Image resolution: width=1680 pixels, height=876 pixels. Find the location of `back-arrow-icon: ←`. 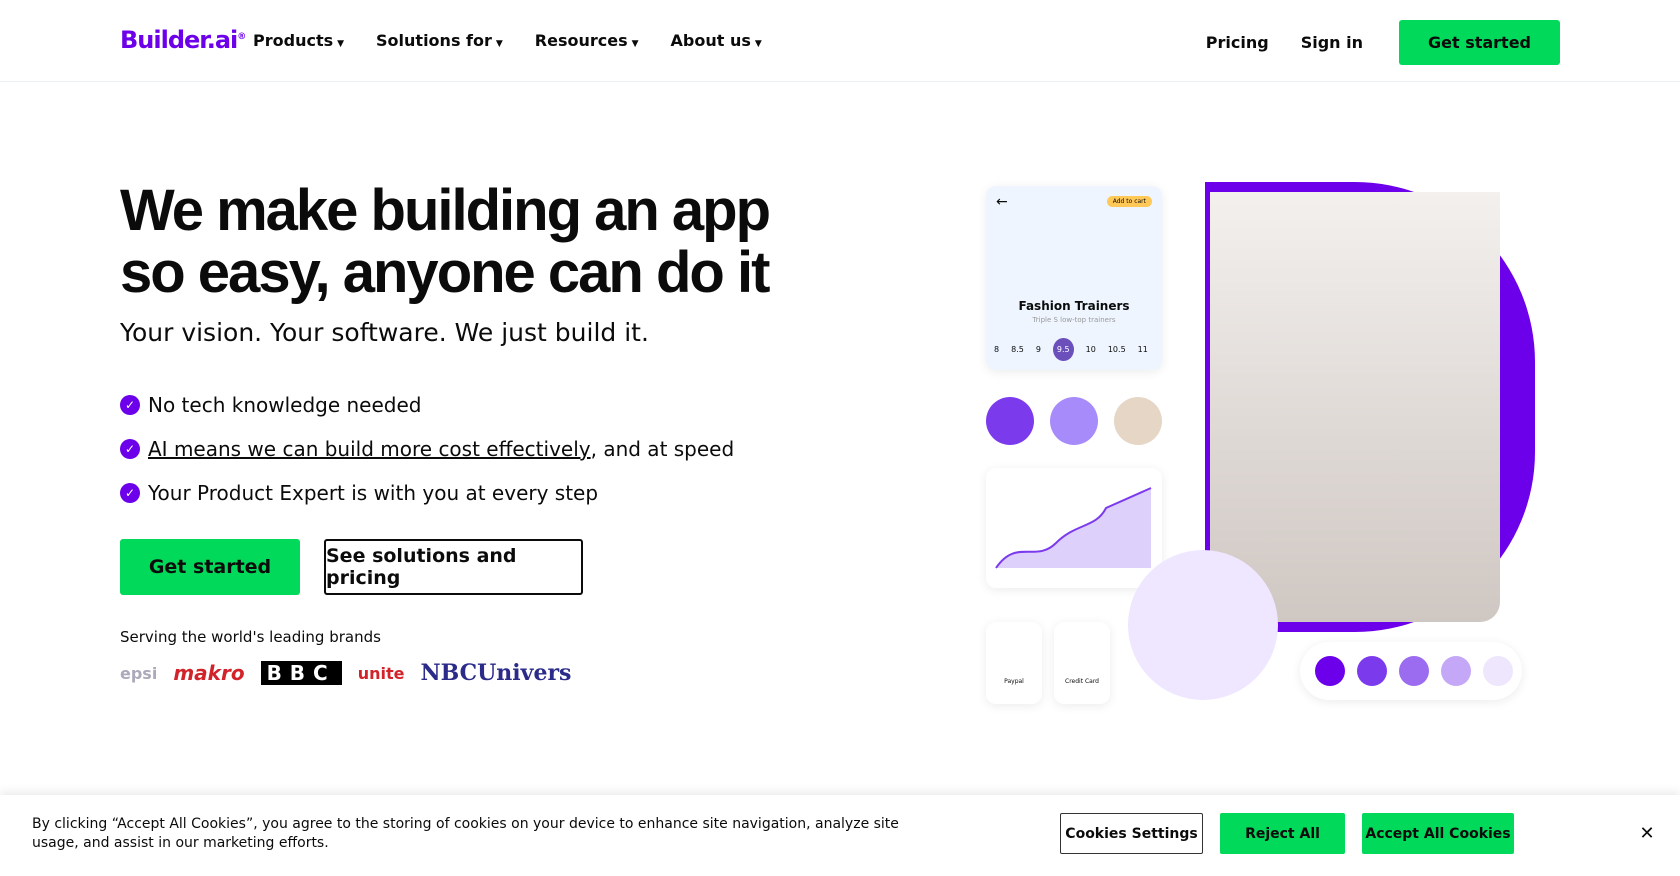

back-arrow-icon: ← is located at coordinates (1002, 202).